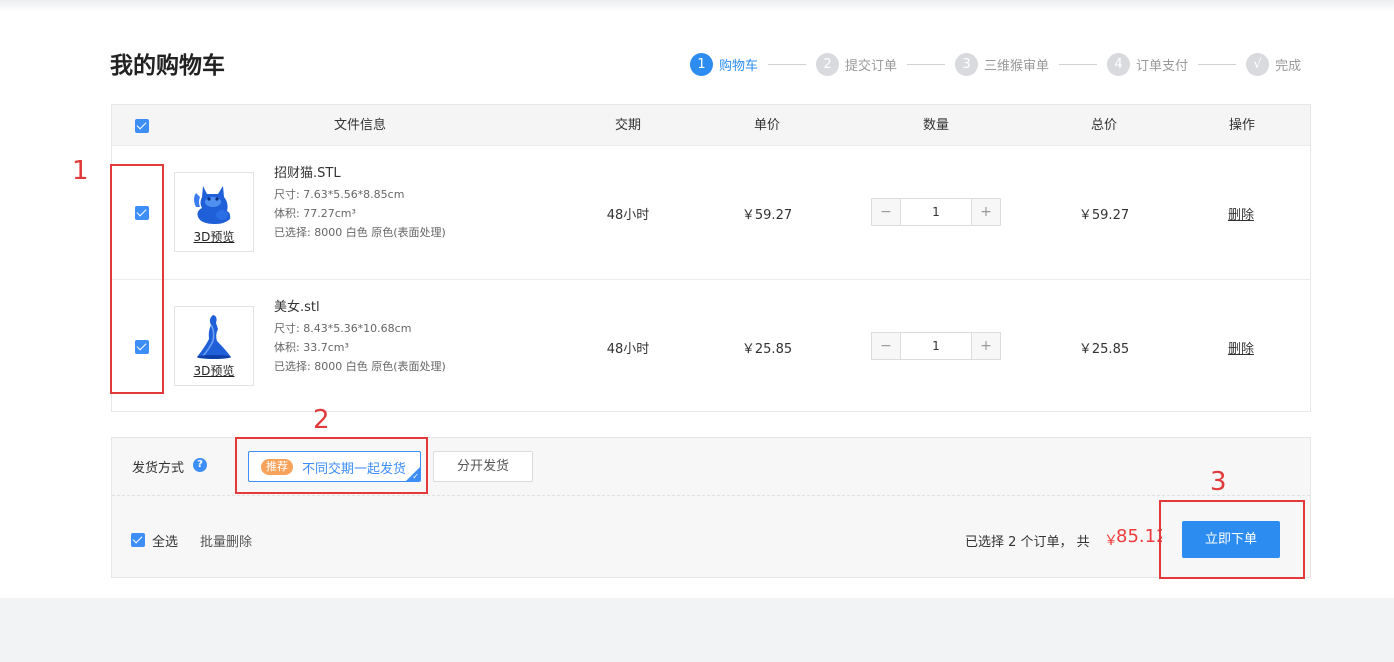  Describe the element at coordinates (315, 213) in the screenshot. I see `file-volume: 体积: 77.27cm³` at that location.